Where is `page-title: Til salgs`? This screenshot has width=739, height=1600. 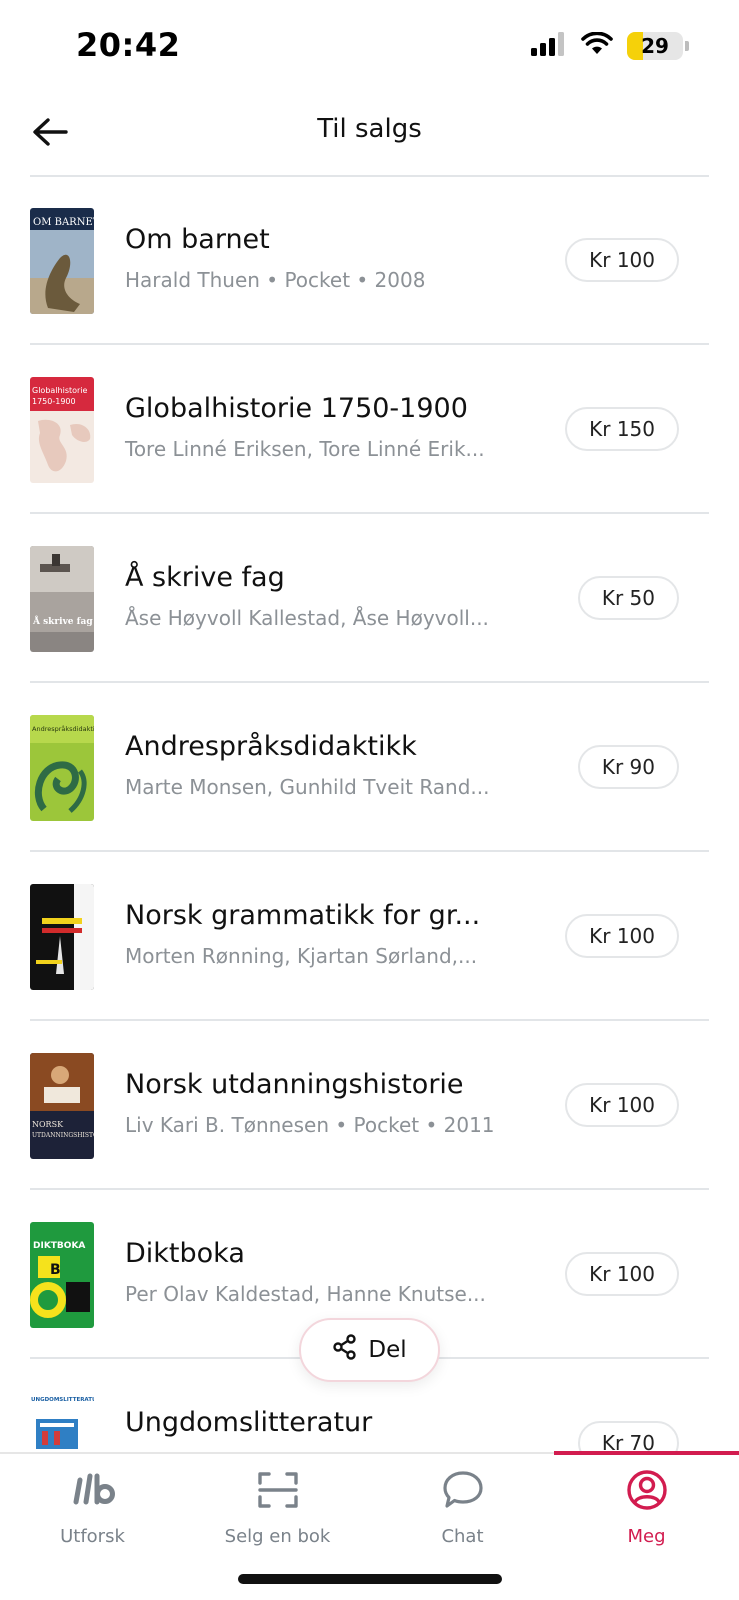 page-title: Til salgs is located at coordinates (369, 129).